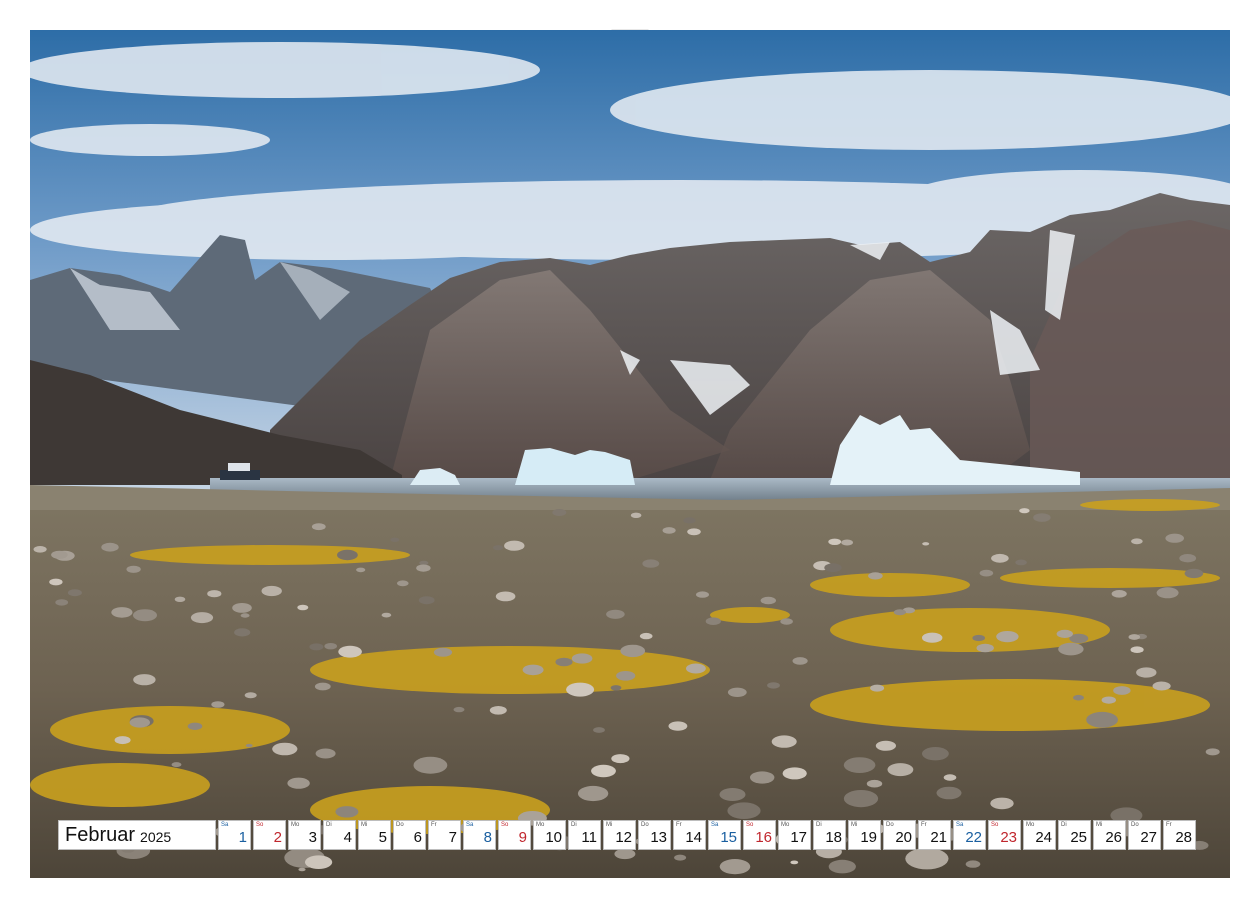 The width and height of the screenshot is (1260, 908). What do you see at coordinates (654, 835) in the screenshot?
I see `day-cell: Do 13` at bounding box center [654, 835].